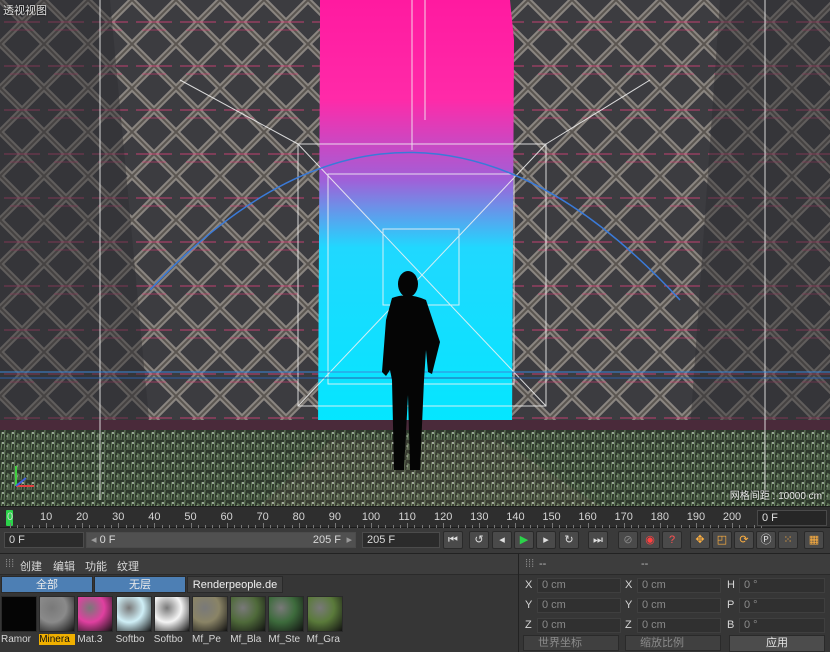 The height and width of the screenshot is (652, 830). Describe the element at coordinates (814, 540) in the screenshot. I see `film-icon: ▦` at that location.